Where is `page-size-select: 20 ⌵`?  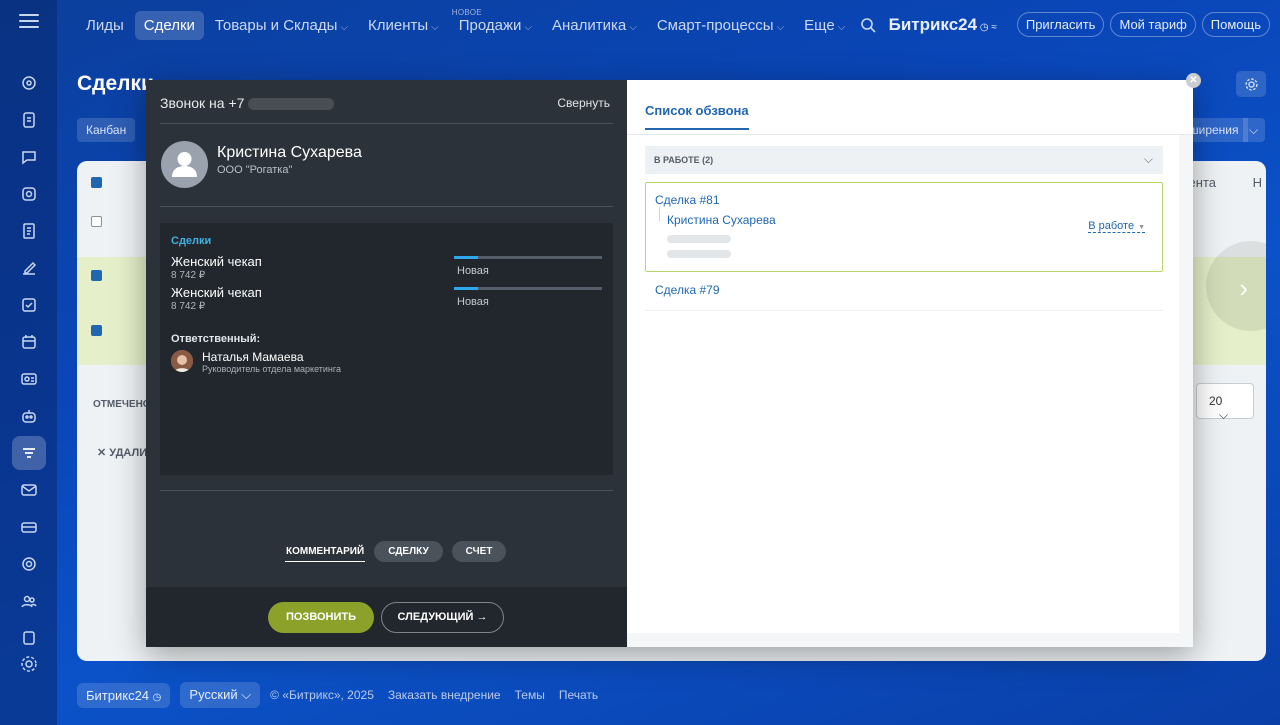 page-size-select: 20 ⌵ is located at coordinates (1225, 402).